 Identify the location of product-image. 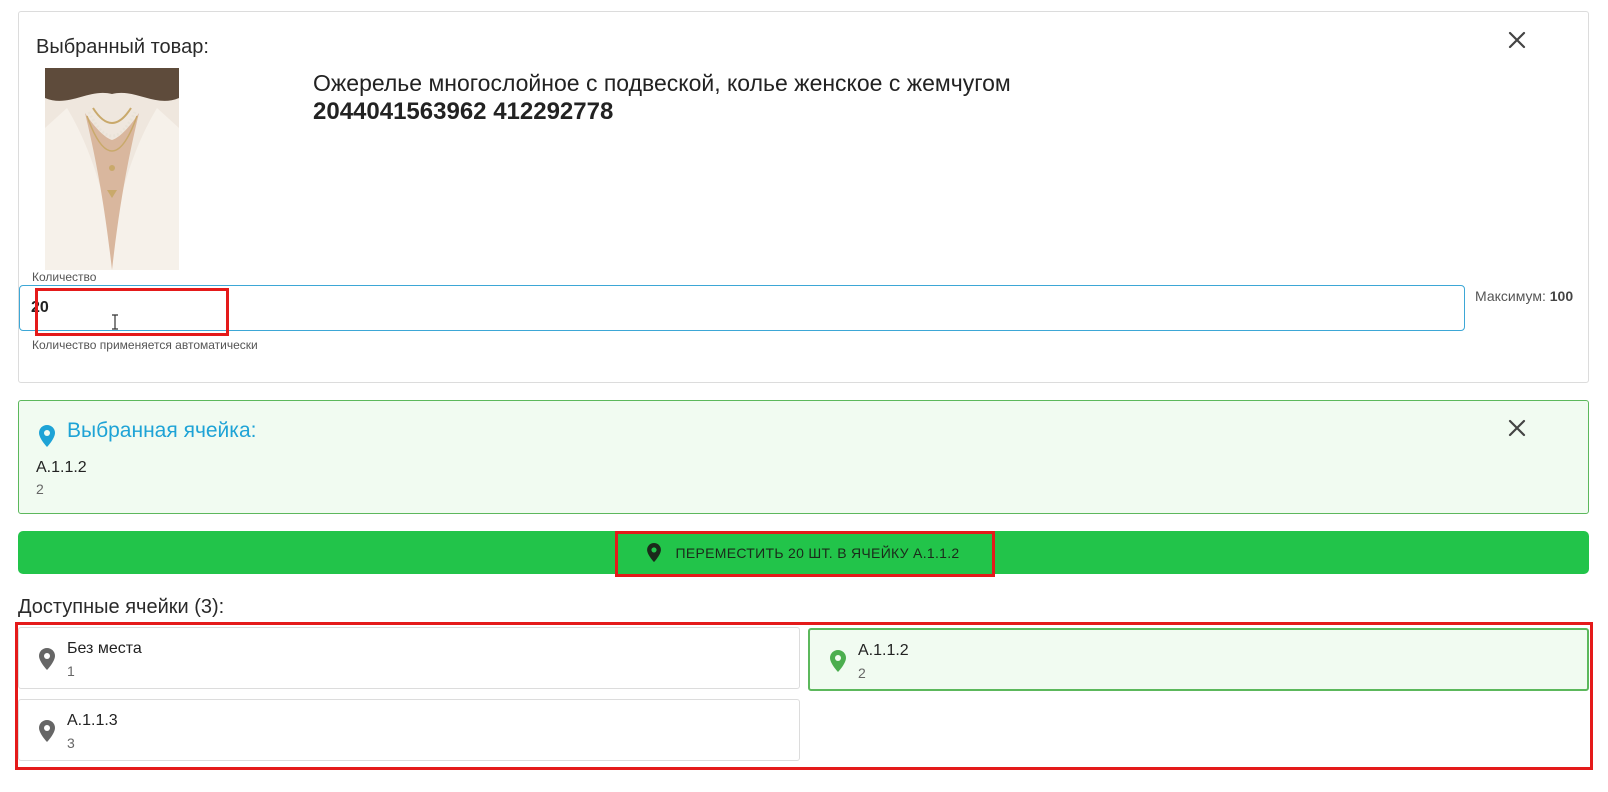
(112, 169).